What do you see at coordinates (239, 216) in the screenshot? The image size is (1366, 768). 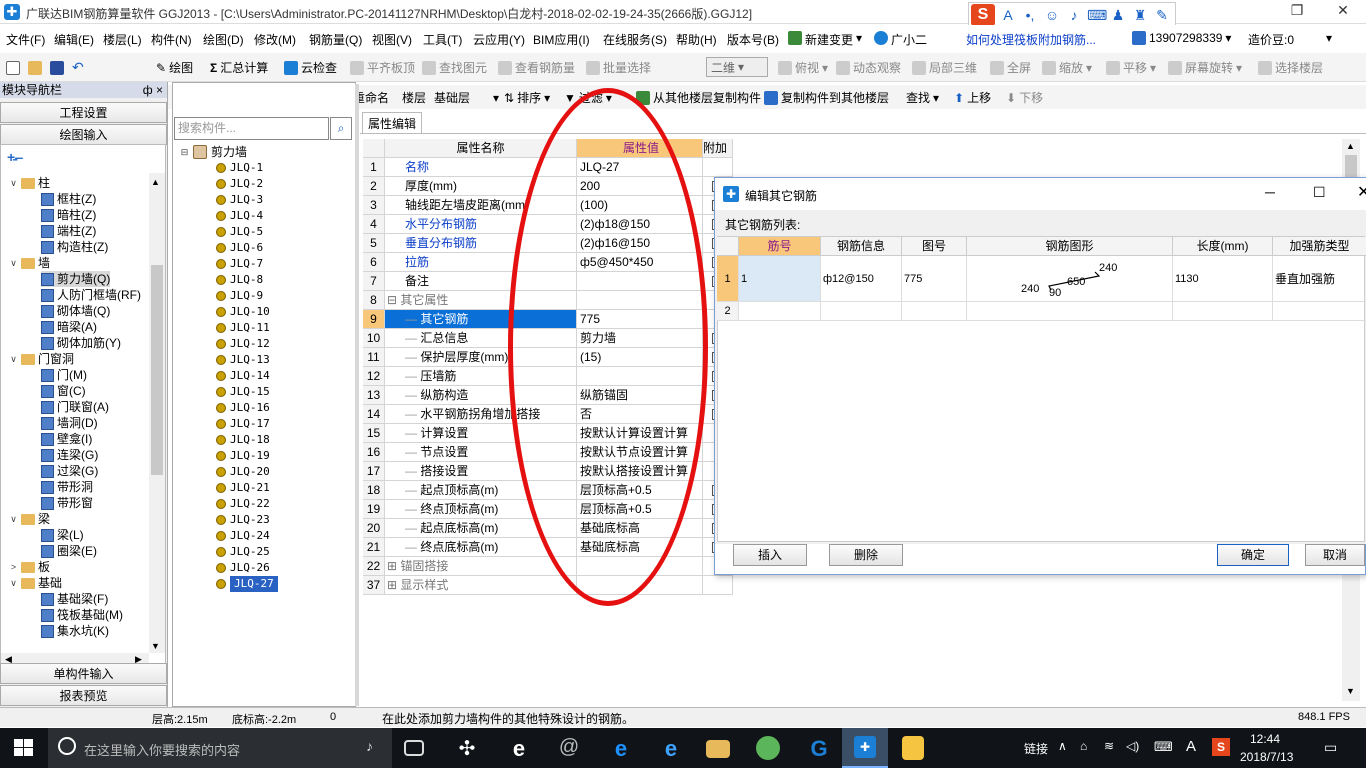 I see `component-item: JLQ-4` at bounding box center [239, 216].